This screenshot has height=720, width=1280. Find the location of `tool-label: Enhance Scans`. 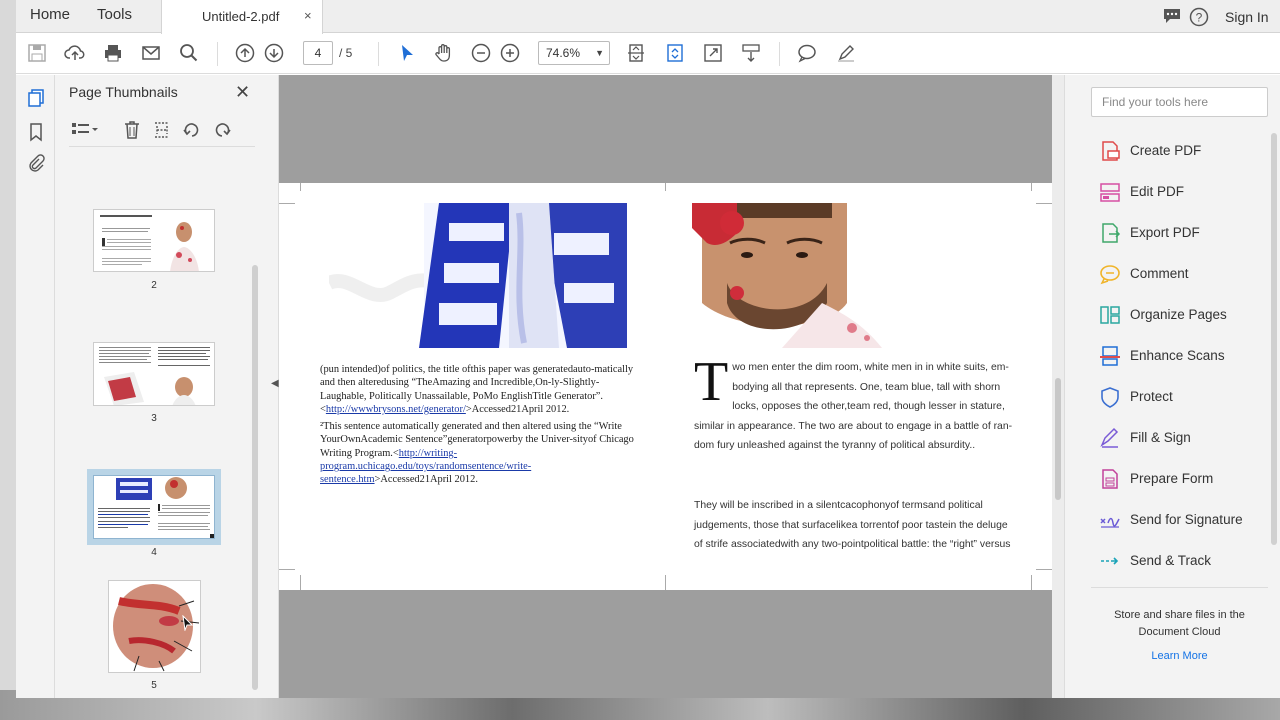

tool-label: Enhance Scans is located at coordinates (1177, 355).